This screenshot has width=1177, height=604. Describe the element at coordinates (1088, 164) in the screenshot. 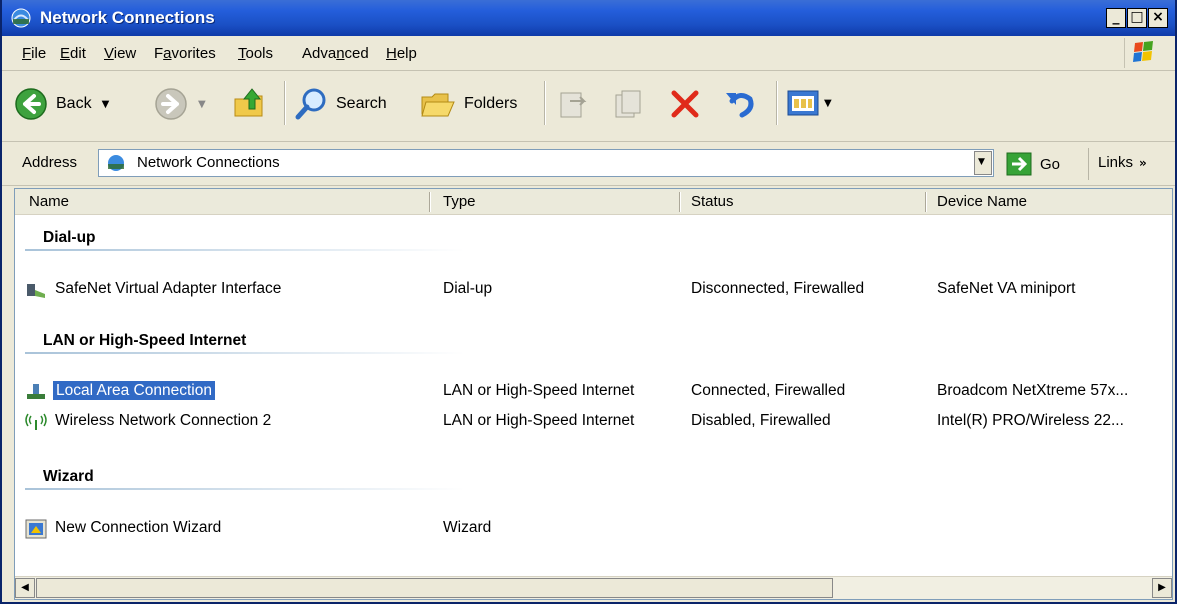

I see `links-separator` at that location.